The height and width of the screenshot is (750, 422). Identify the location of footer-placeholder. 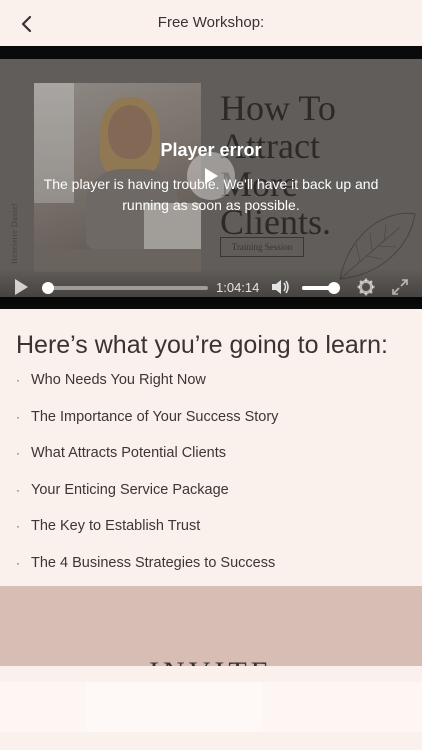
(174, 707).